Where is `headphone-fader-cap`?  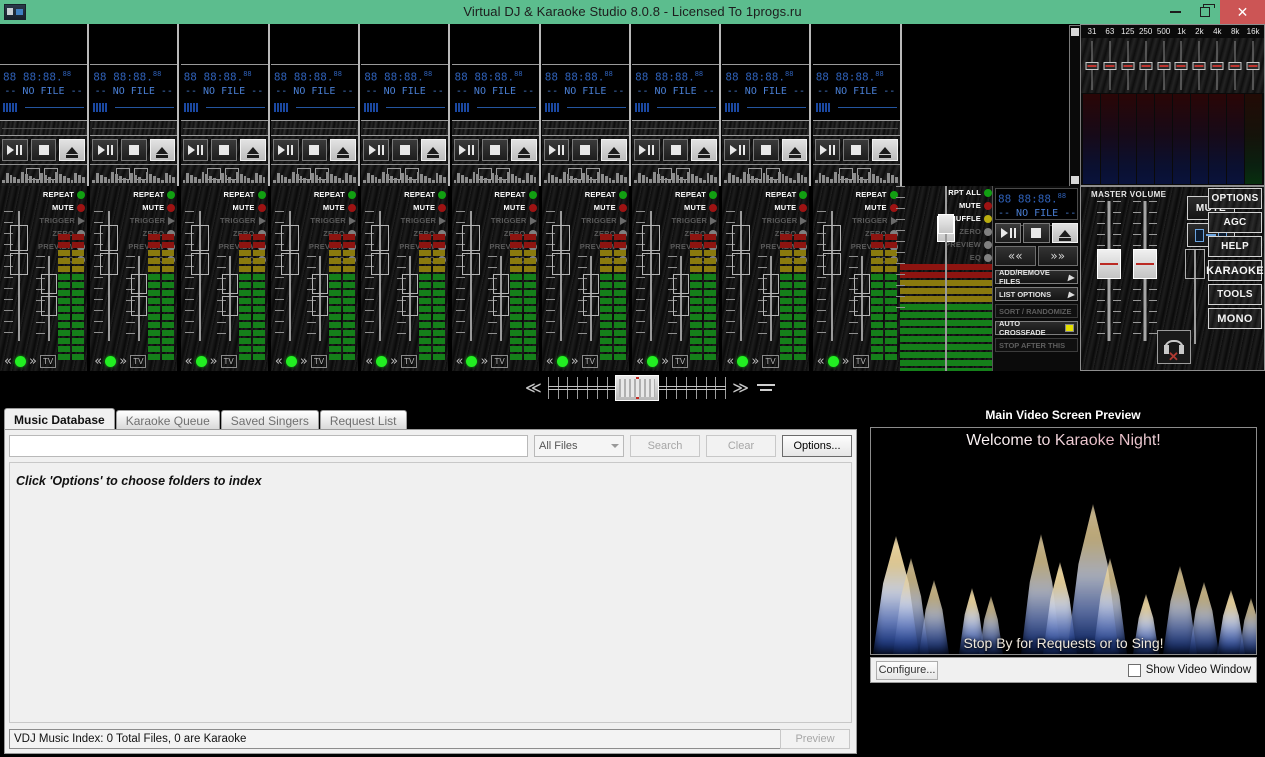
headphone-fader-cap is located at coordinates (1195, 264).